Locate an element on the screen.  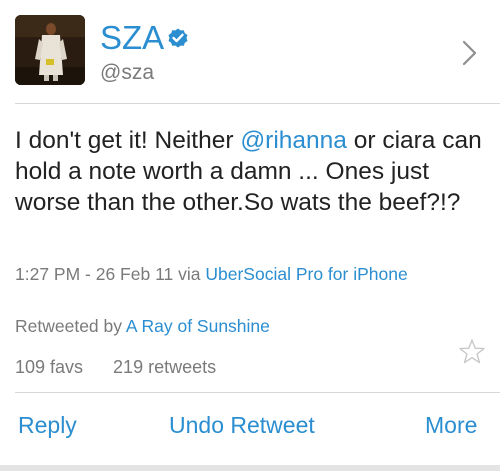
tweet-timestamp: 1:27 PM - 26 Feb 11 is located at coordinates (94, 274).